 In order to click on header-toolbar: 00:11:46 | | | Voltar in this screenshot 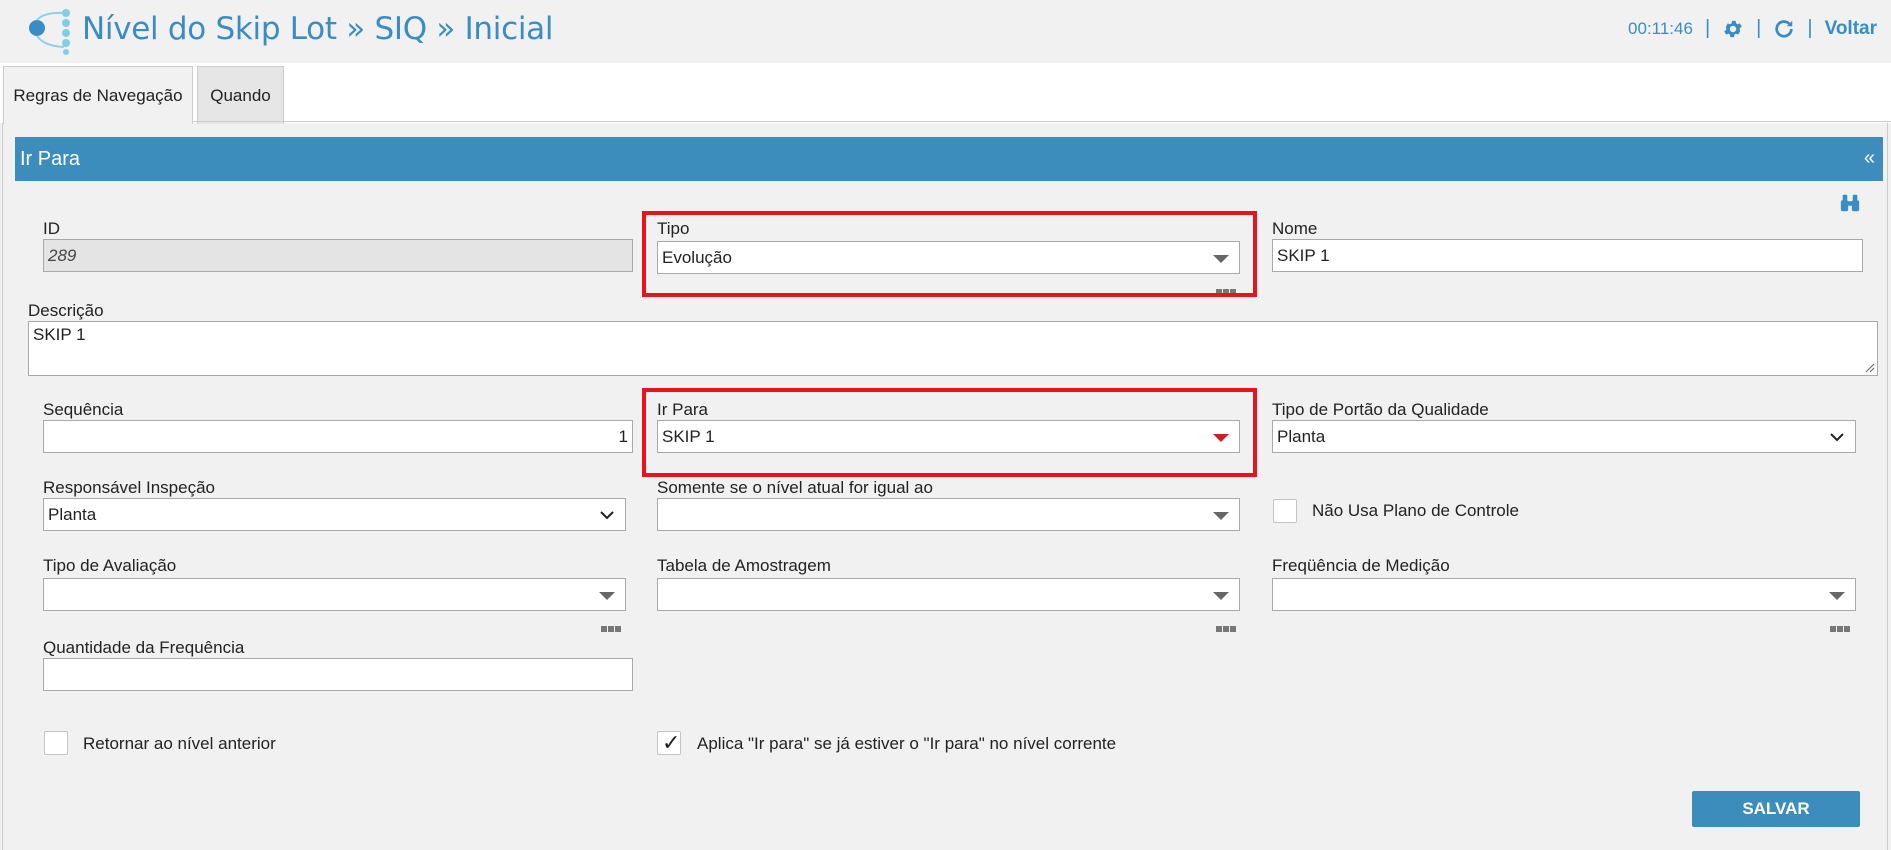, I will do `click(1752, 28)`.